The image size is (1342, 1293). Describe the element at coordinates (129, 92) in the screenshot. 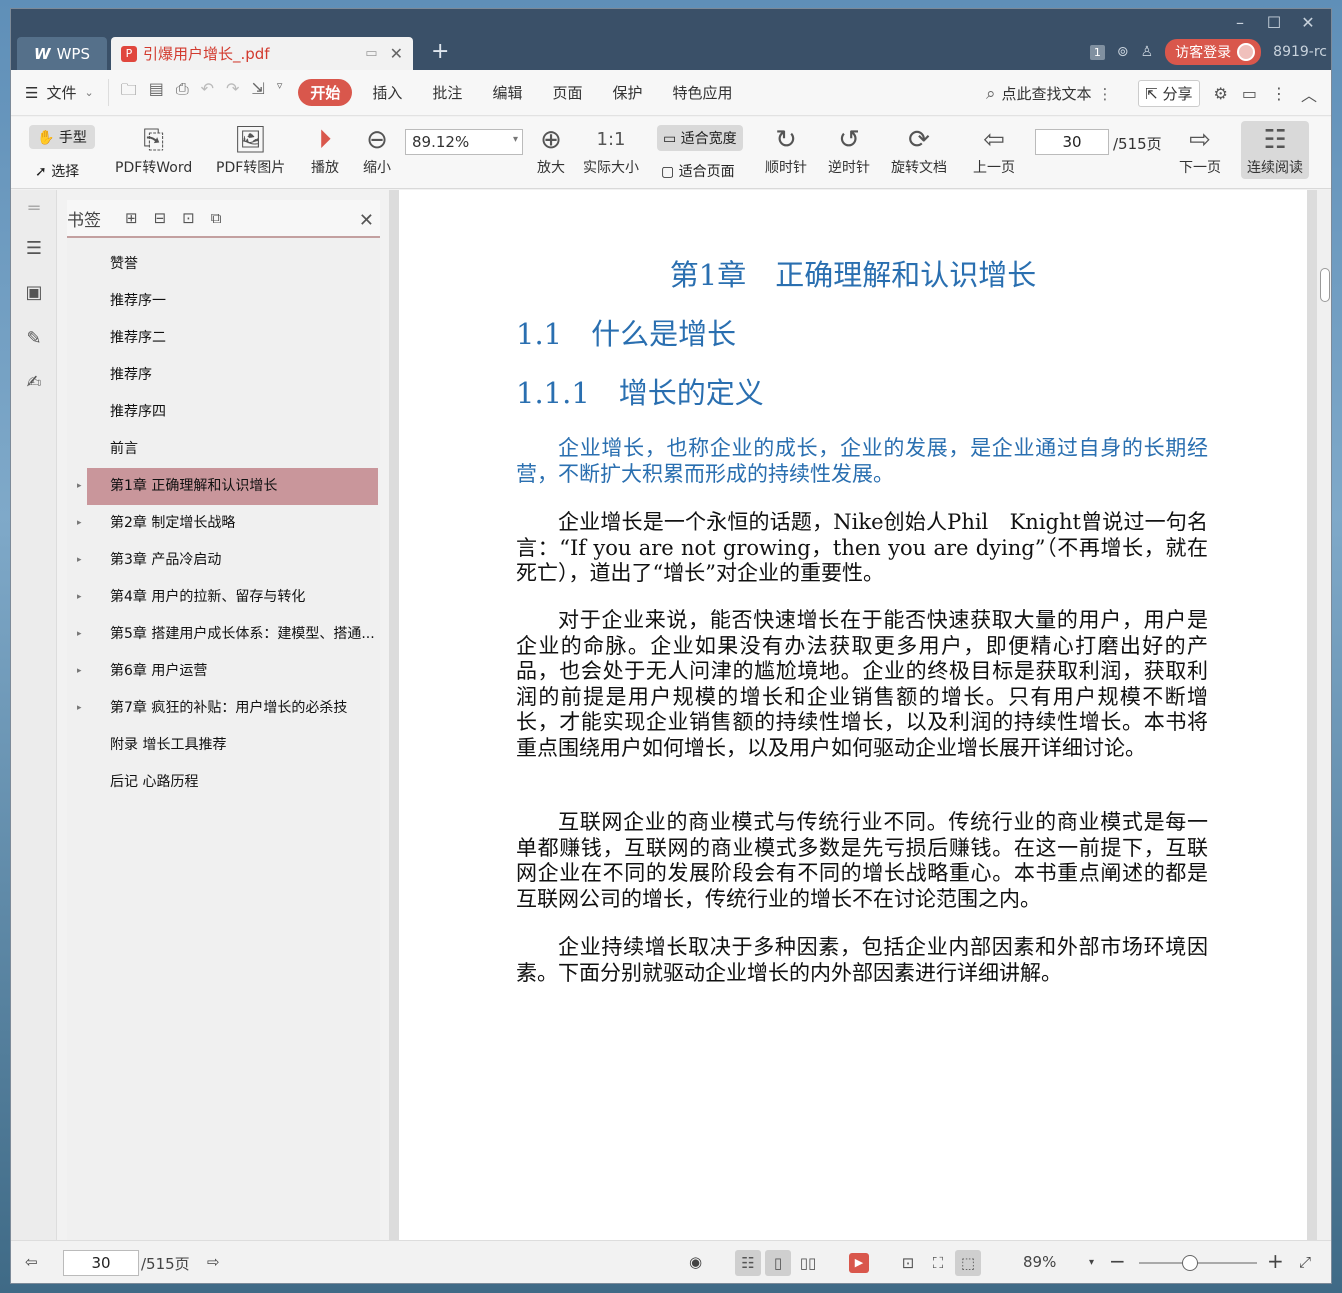

I see `open-folder-icon: 🗀` at that location.